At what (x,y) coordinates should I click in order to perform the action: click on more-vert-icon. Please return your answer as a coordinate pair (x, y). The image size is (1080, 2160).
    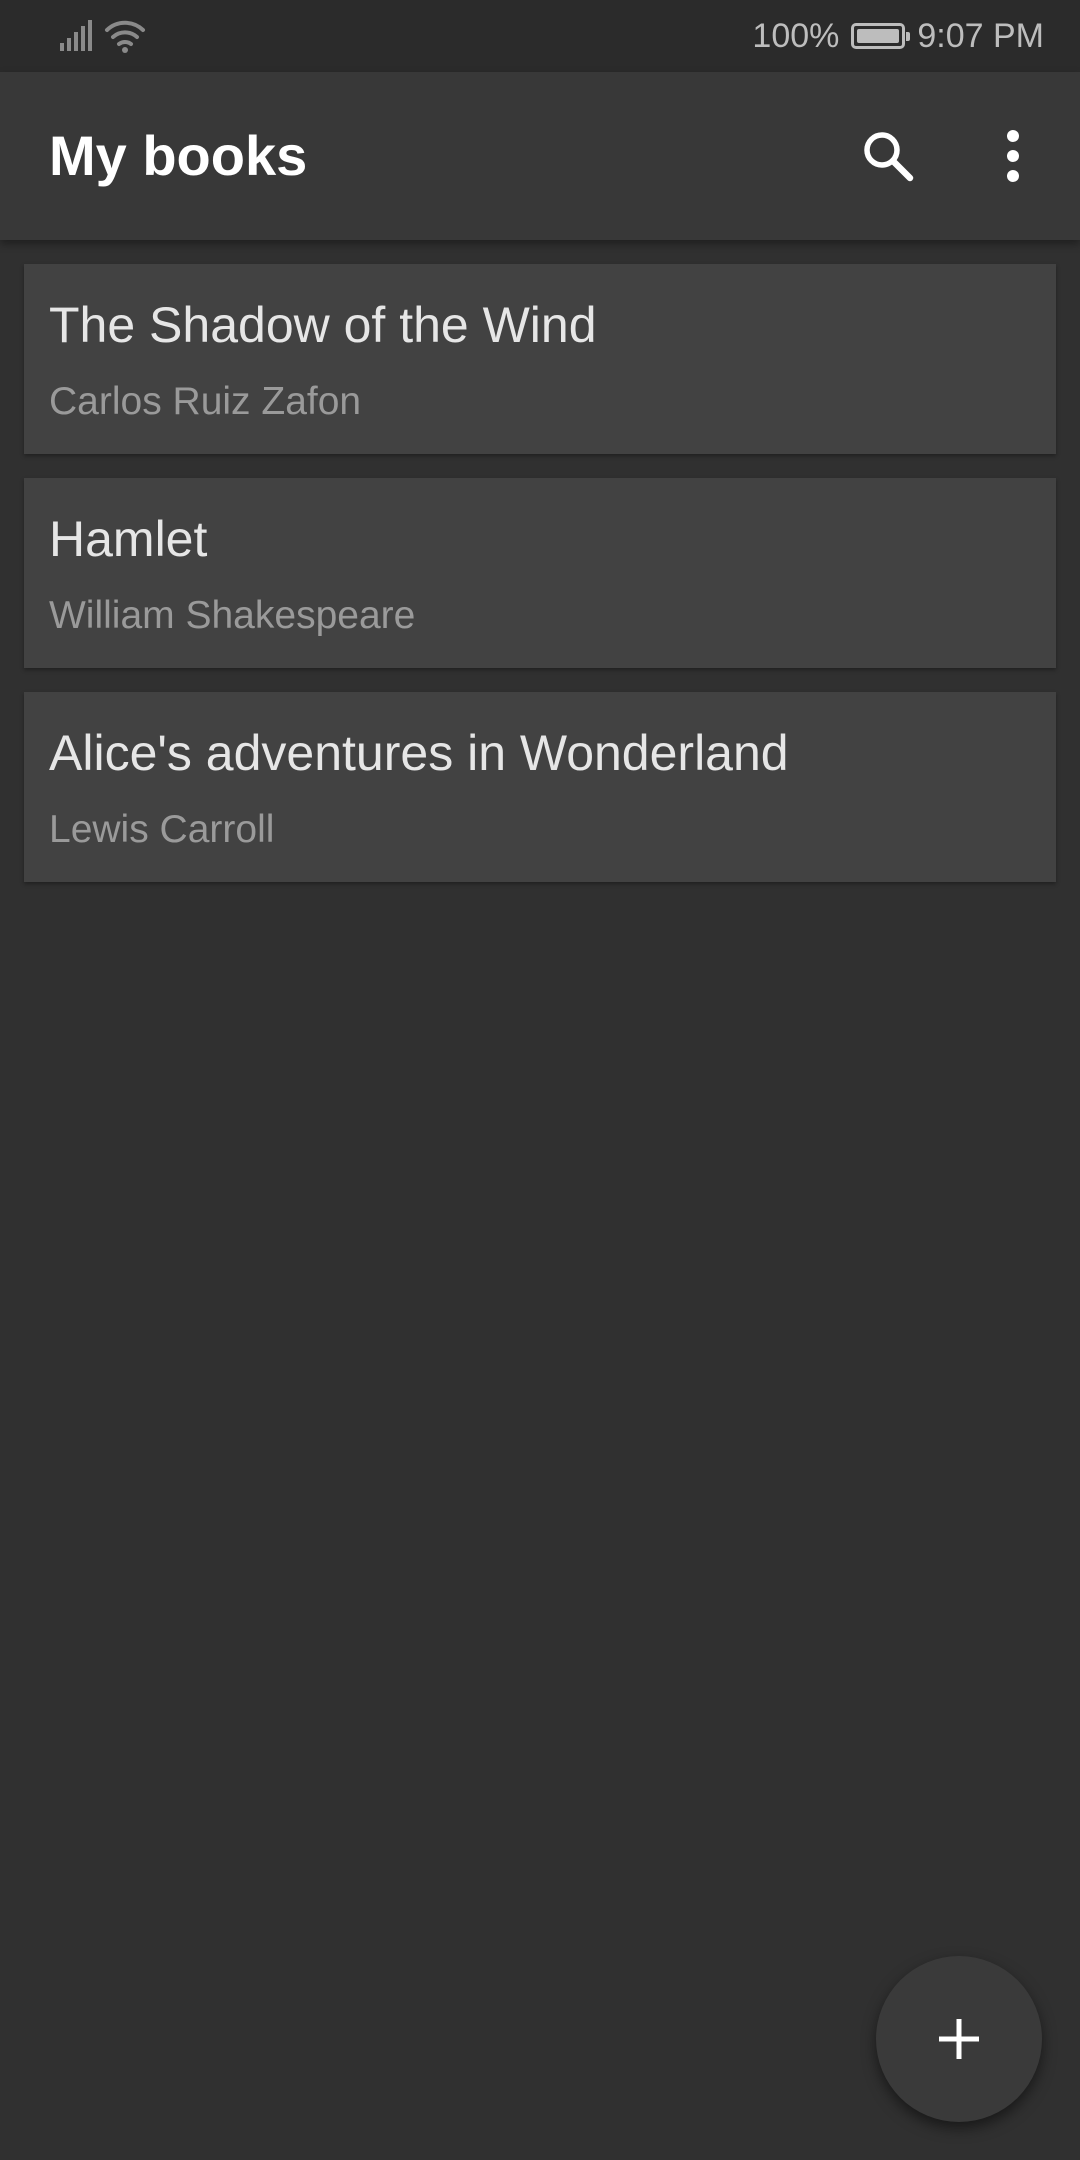
    Looking at the image, I should click on (1013, 156).